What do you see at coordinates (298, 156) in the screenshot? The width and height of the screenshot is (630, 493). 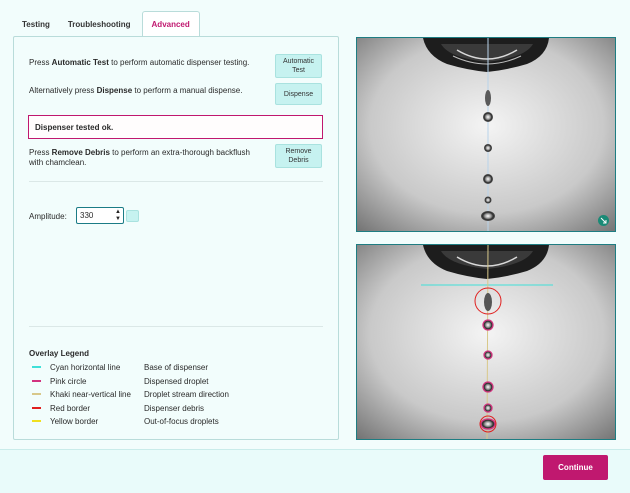 I see `remove-debris-button: Remove Debris` at bounding box center [298, 156].